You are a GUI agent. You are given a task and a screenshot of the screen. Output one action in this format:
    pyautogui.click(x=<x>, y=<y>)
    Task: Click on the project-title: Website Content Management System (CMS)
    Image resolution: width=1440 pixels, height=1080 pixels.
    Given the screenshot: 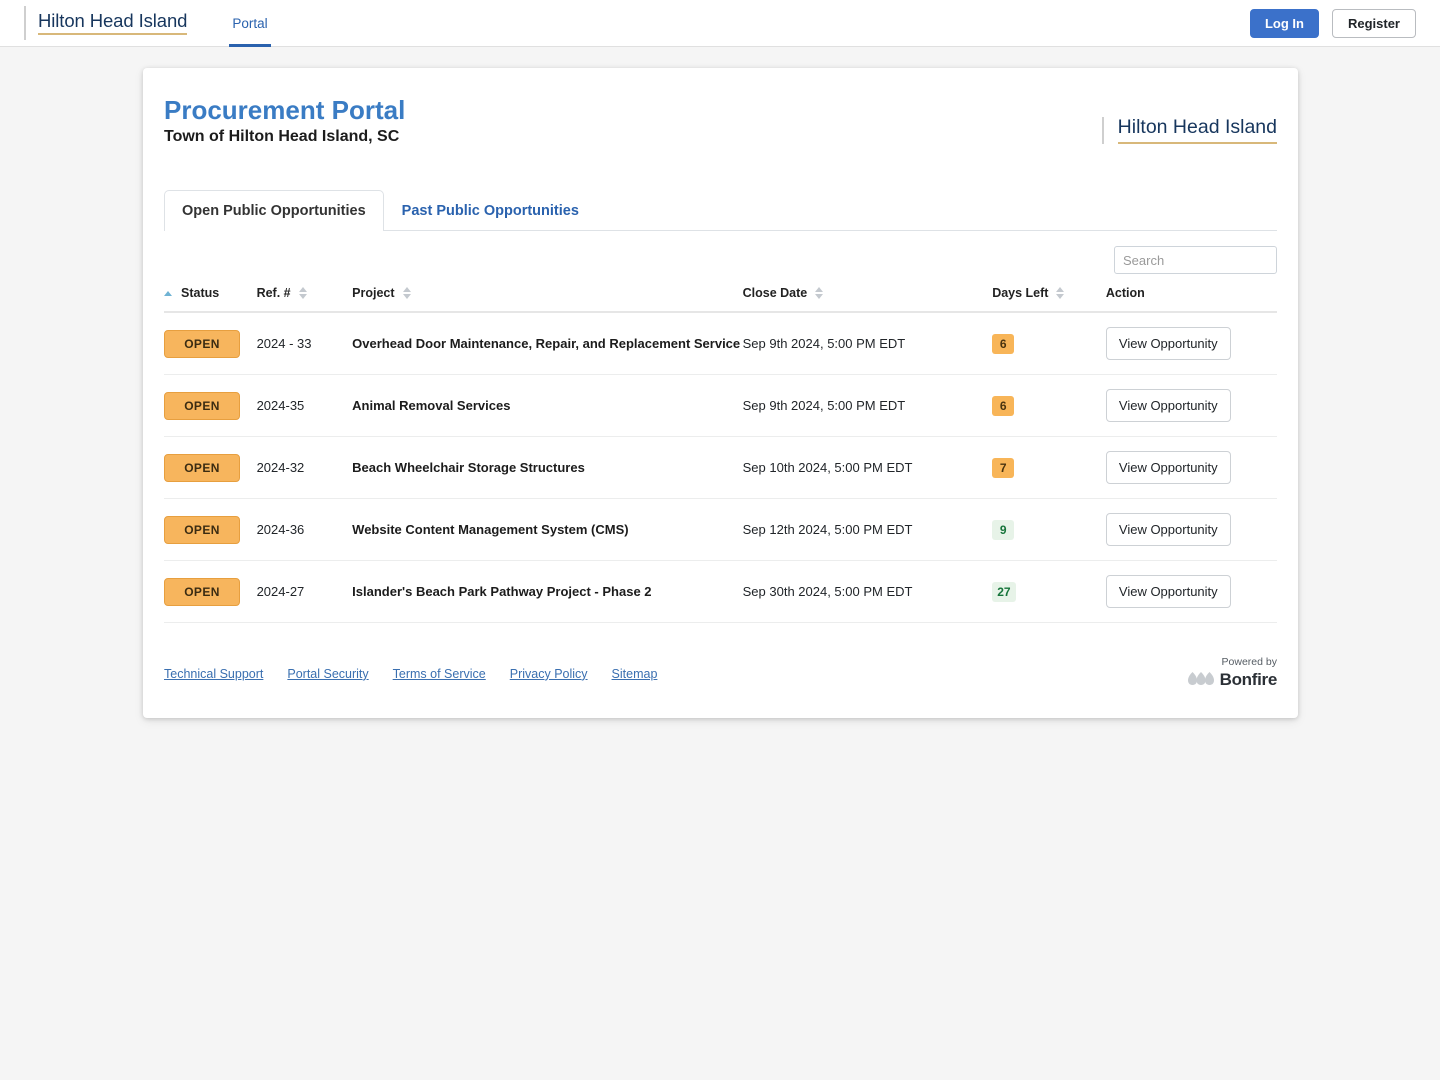 What is the action you would take?
    pyautogui.click(x=490, y=530)
    